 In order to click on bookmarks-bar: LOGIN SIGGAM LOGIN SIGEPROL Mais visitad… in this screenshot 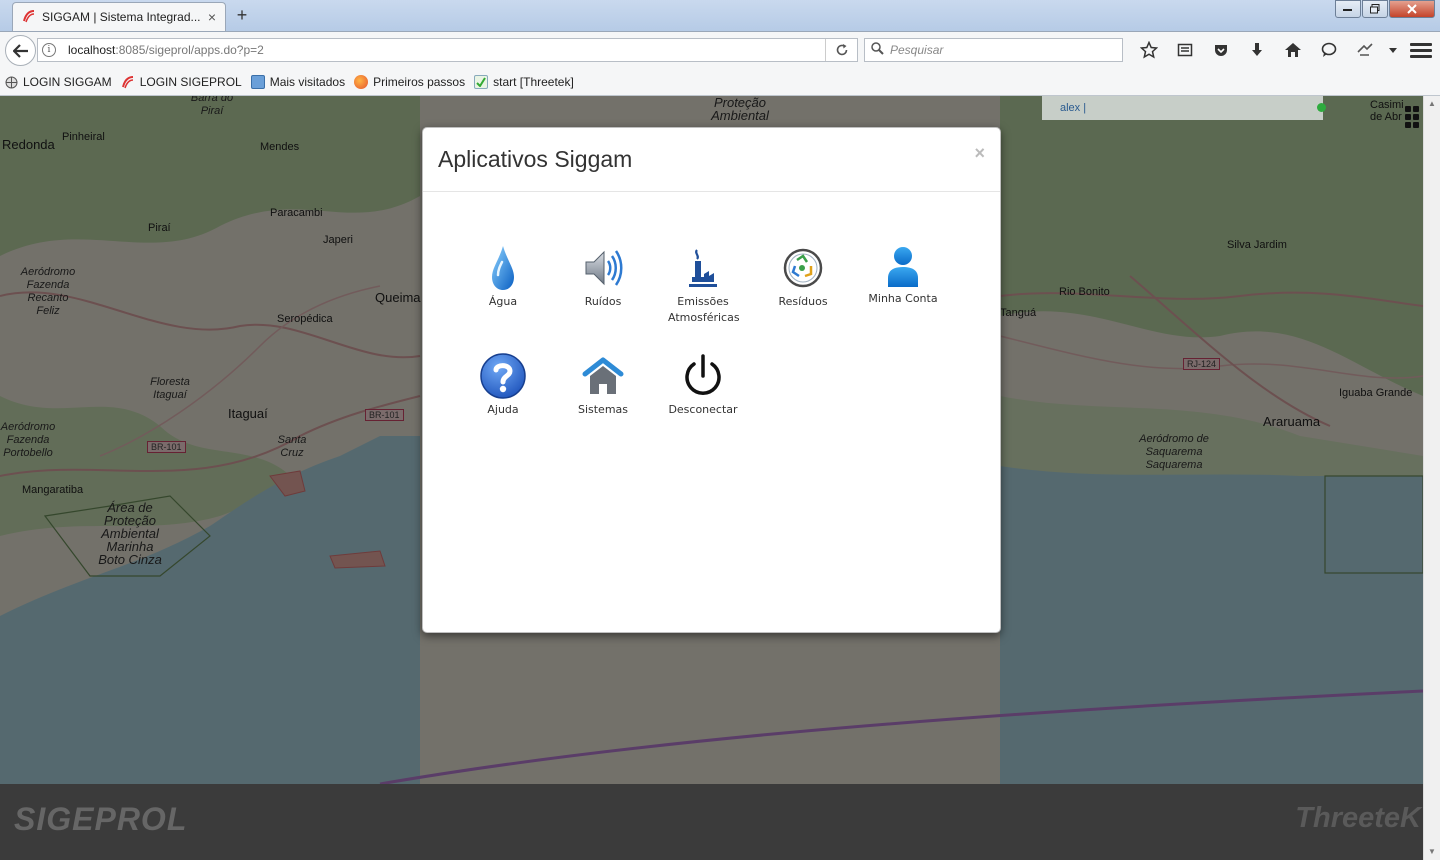, I will do `click(720, 82)`.